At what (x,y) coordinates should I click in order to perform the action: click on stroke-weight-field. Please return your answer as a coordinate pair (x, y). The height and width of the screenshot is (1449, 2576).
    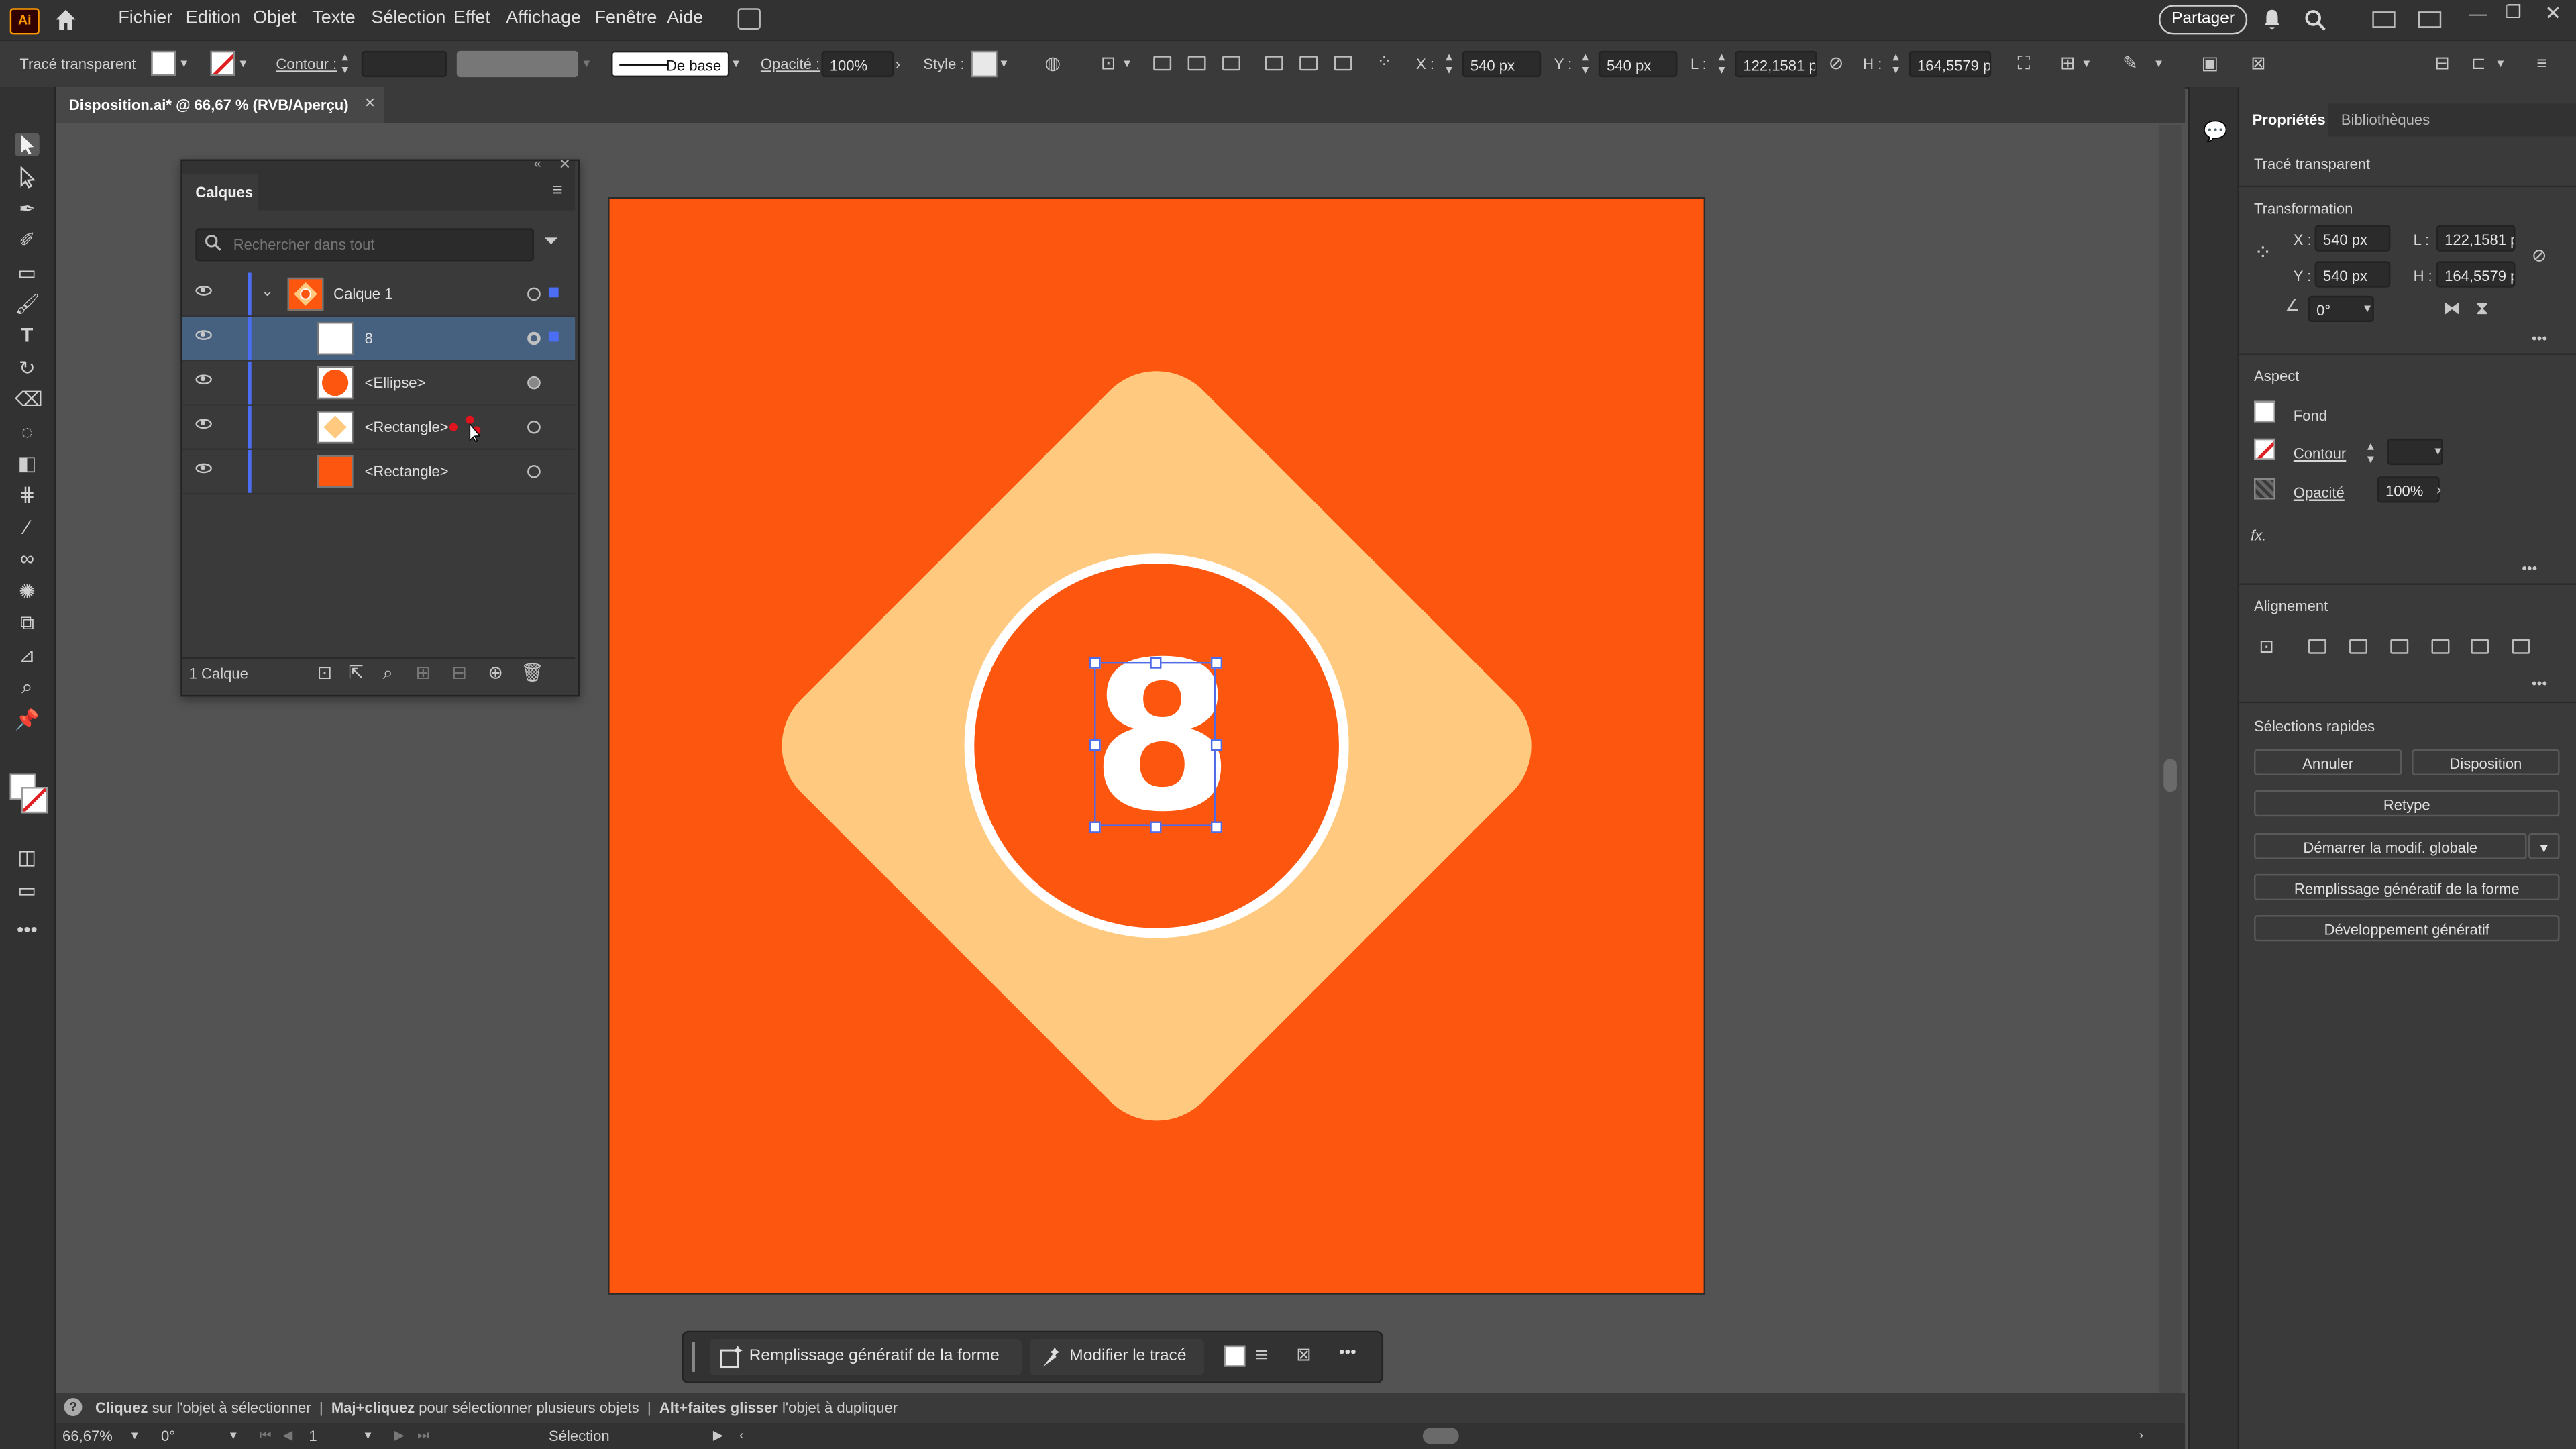
    Looking at the image, I should click on (404, 64).